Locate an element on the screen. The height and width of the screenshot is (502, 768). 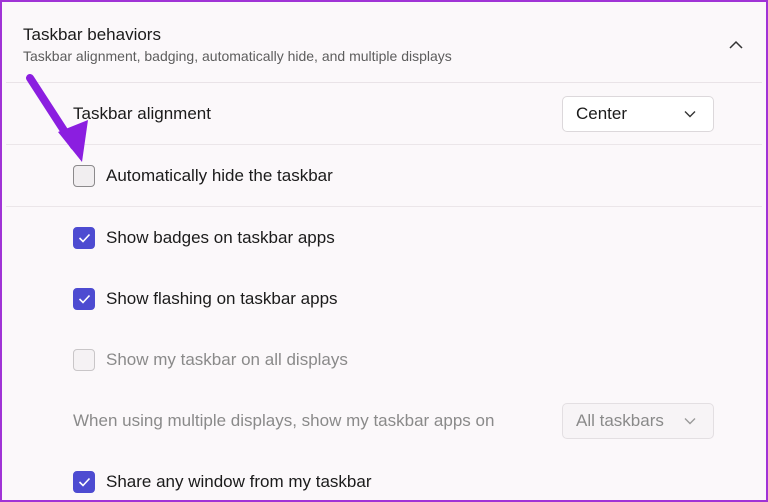
taskbar-alignment-row: Taskbar alignment Center is located at coordinates (384, 114).